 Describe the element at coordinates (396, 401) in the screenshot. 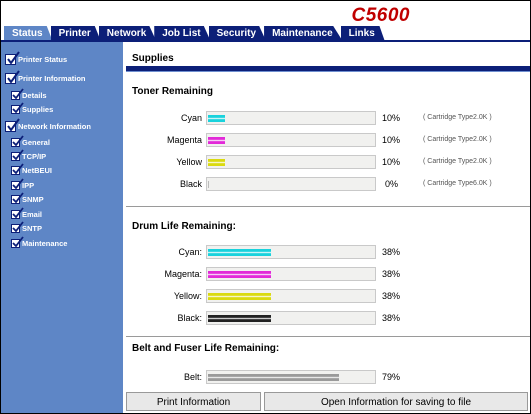

I see `open-information-button: Open Information for saving to file` at that location.